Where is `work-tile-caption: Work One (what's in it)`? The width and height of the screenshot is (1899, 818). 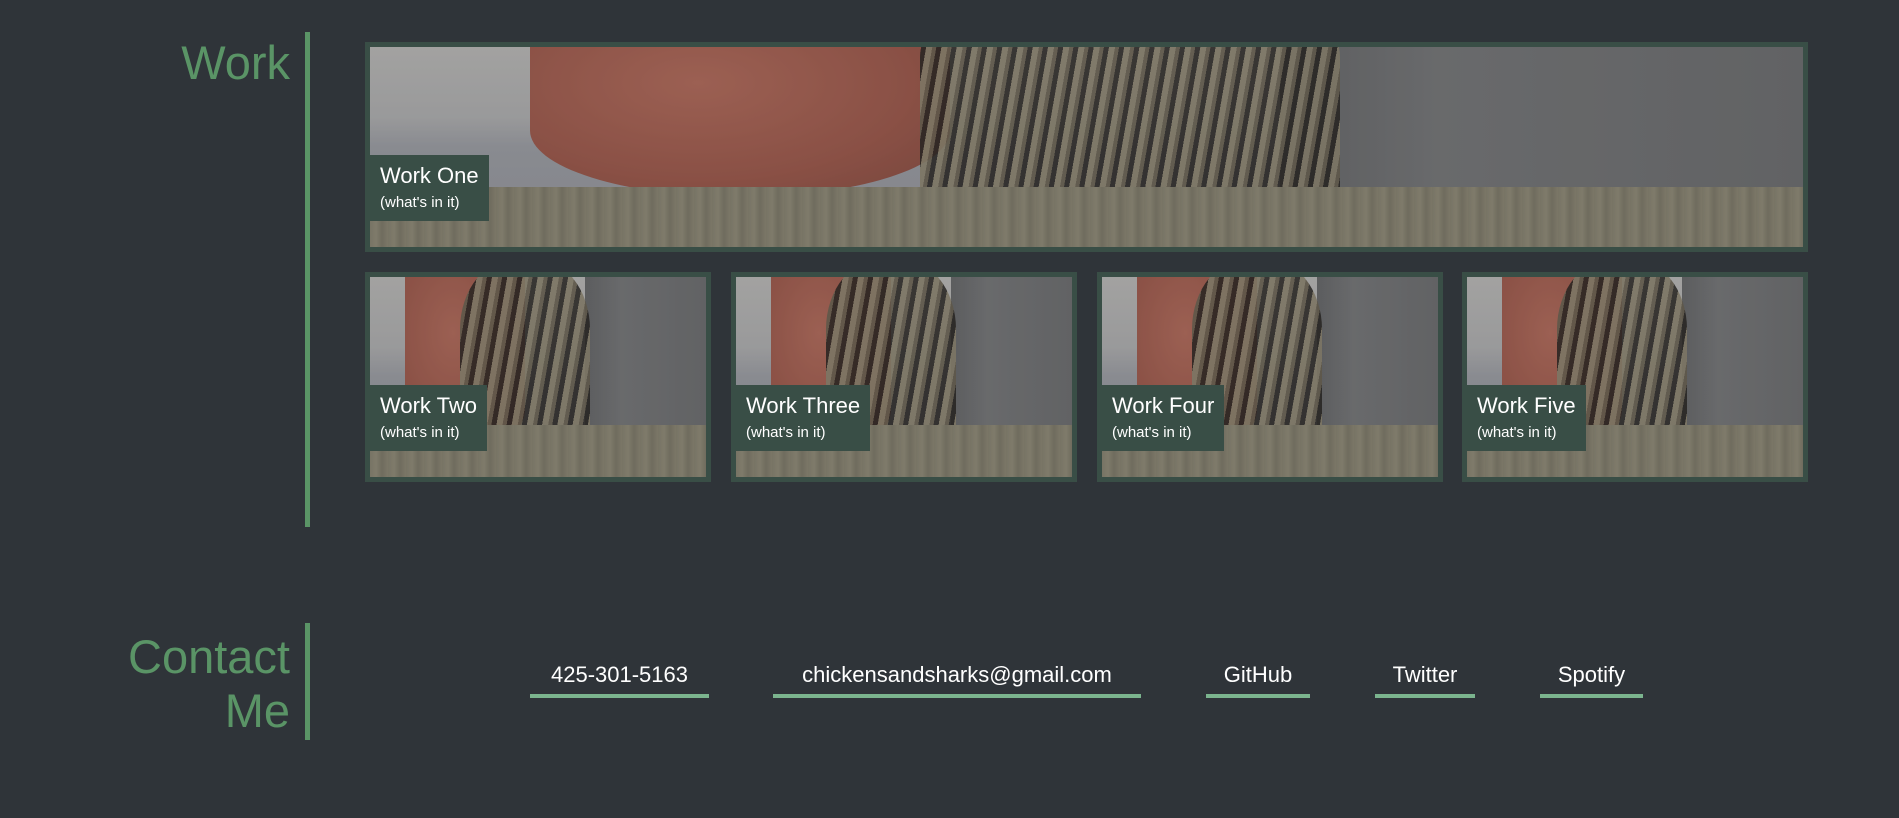 work-tile-caption: Work One (what's in it) is located at coordinates (429, 188).